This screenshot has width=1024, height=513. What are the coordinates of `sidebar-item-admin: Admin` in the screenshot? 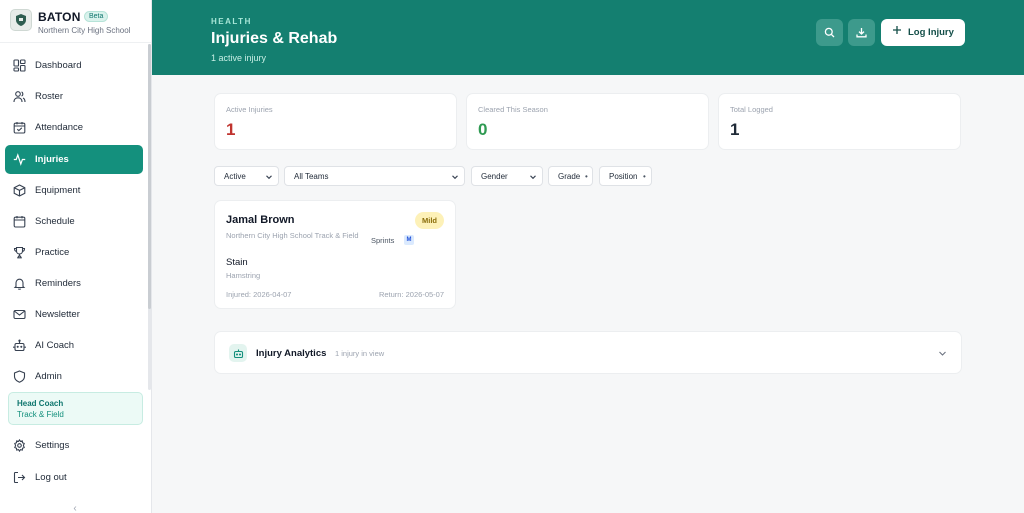 It's located at (74, 376).